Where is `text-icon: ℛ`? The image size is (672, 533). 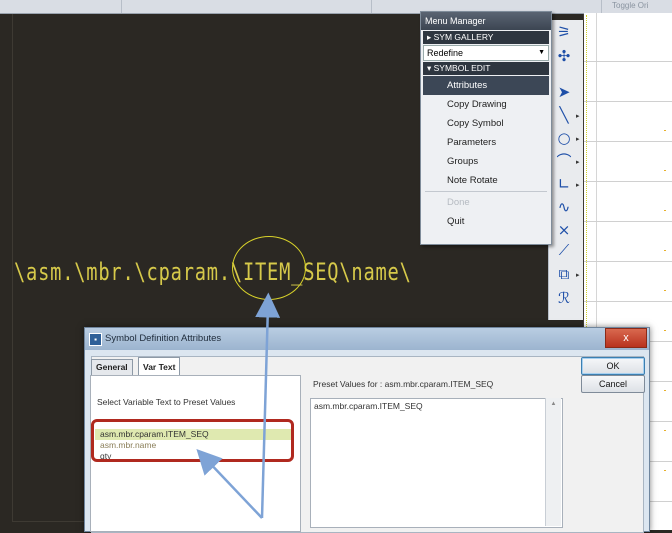
text-icon: ℛ is located at coordinates (564, 298).